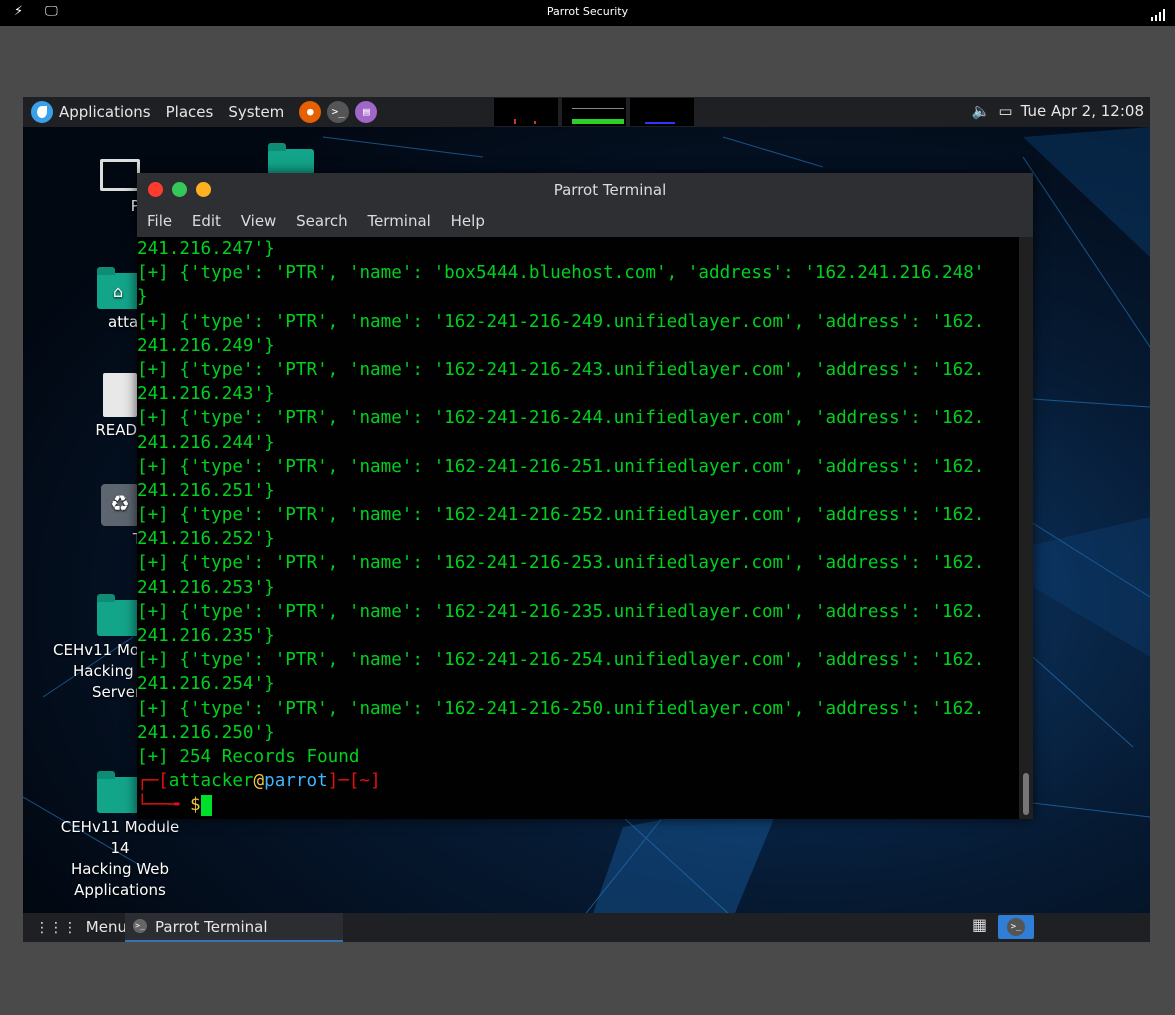 This screenshot has width=1175, height=1015. I want to click on workspace-switcher-icon: ▦, so click(982, 926).